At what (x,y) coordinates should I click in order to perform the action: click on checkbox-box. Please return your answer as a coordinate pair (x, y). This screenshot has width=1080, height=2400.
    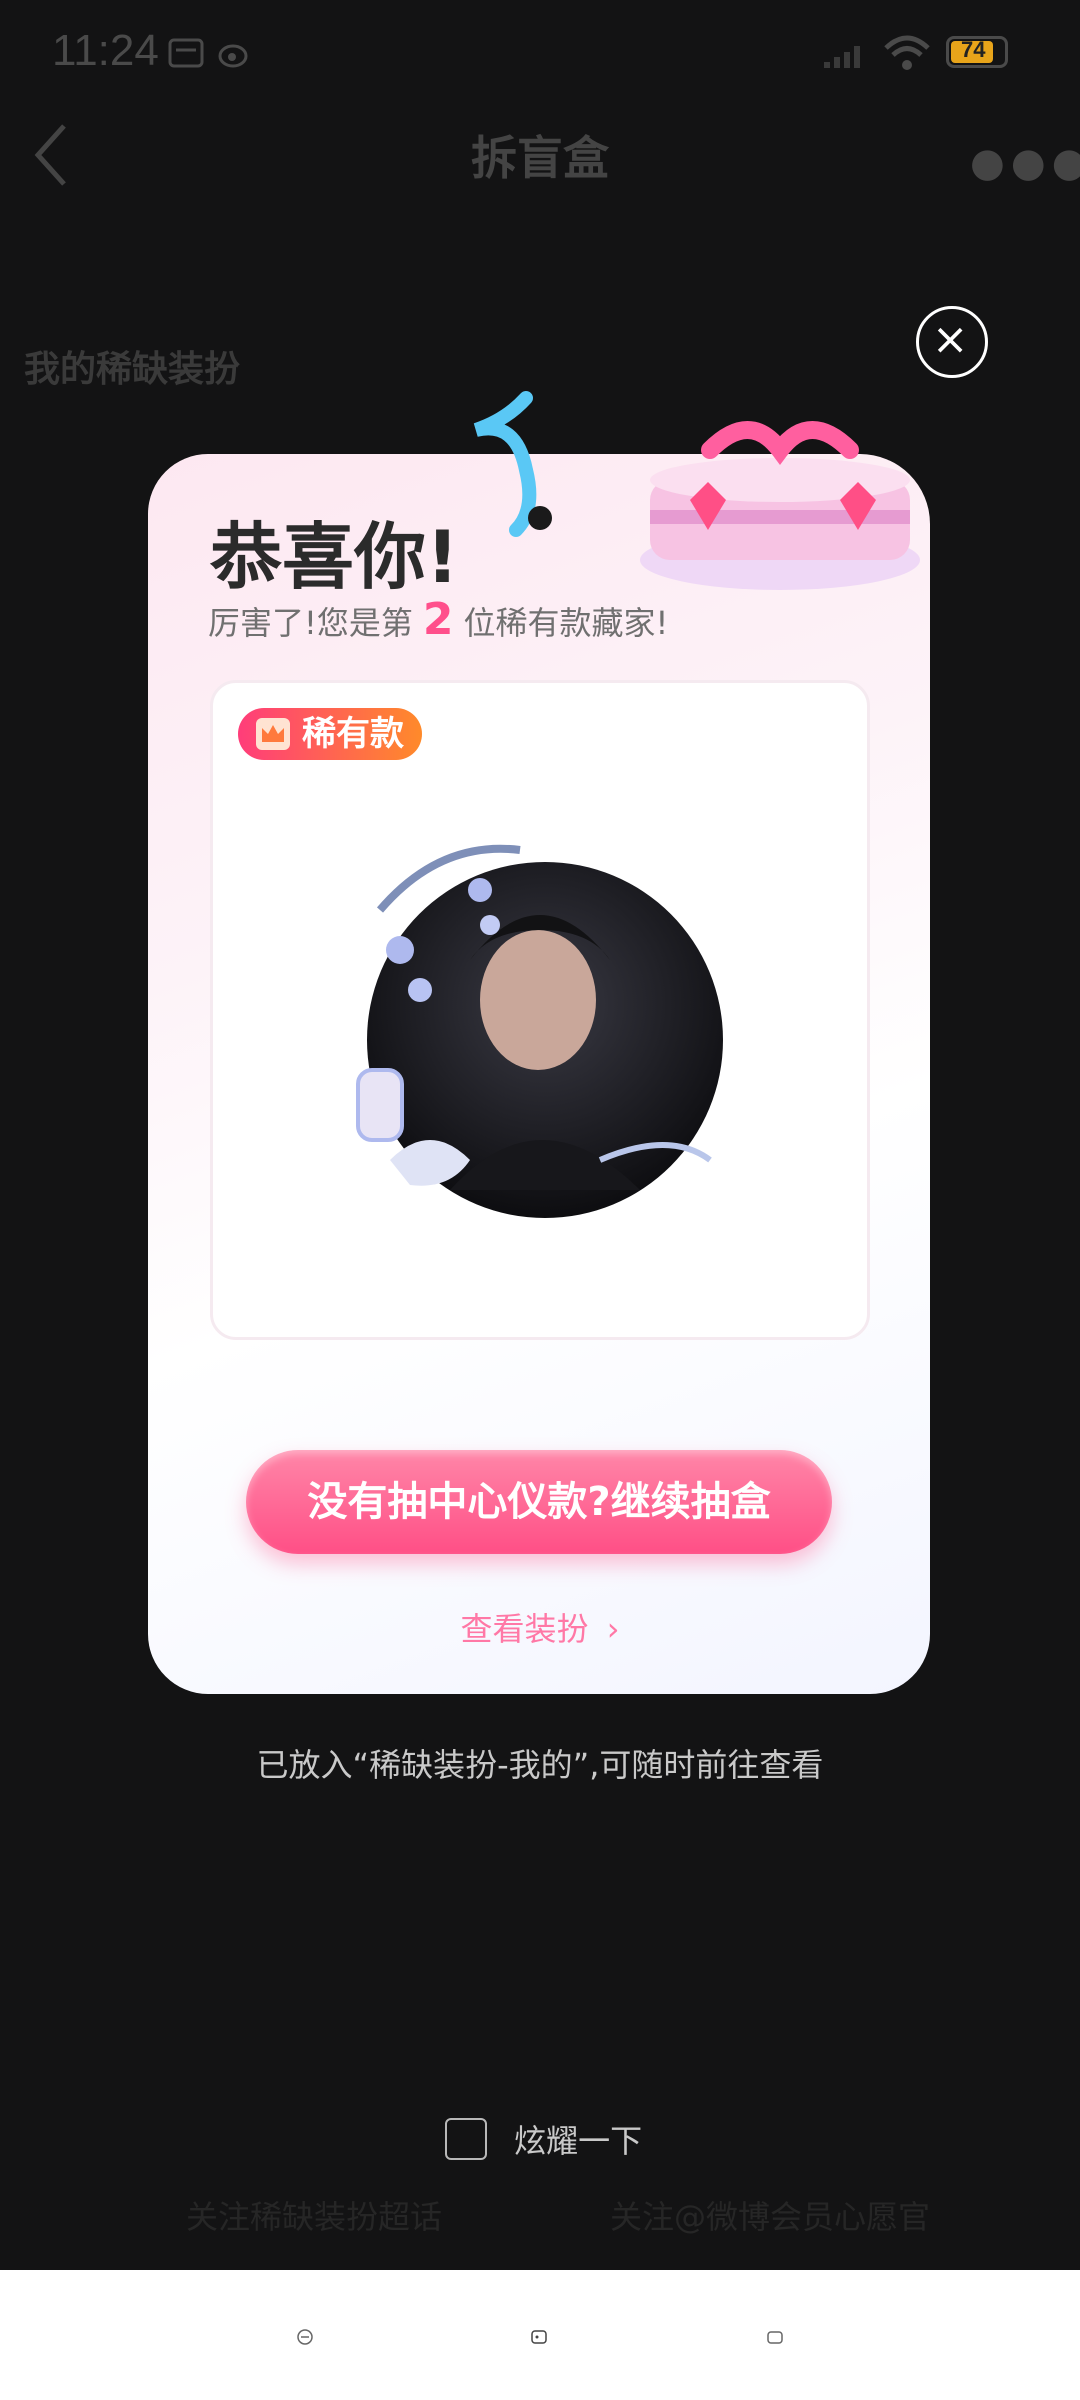
    Looking at the image, I should click on (466, 2139).